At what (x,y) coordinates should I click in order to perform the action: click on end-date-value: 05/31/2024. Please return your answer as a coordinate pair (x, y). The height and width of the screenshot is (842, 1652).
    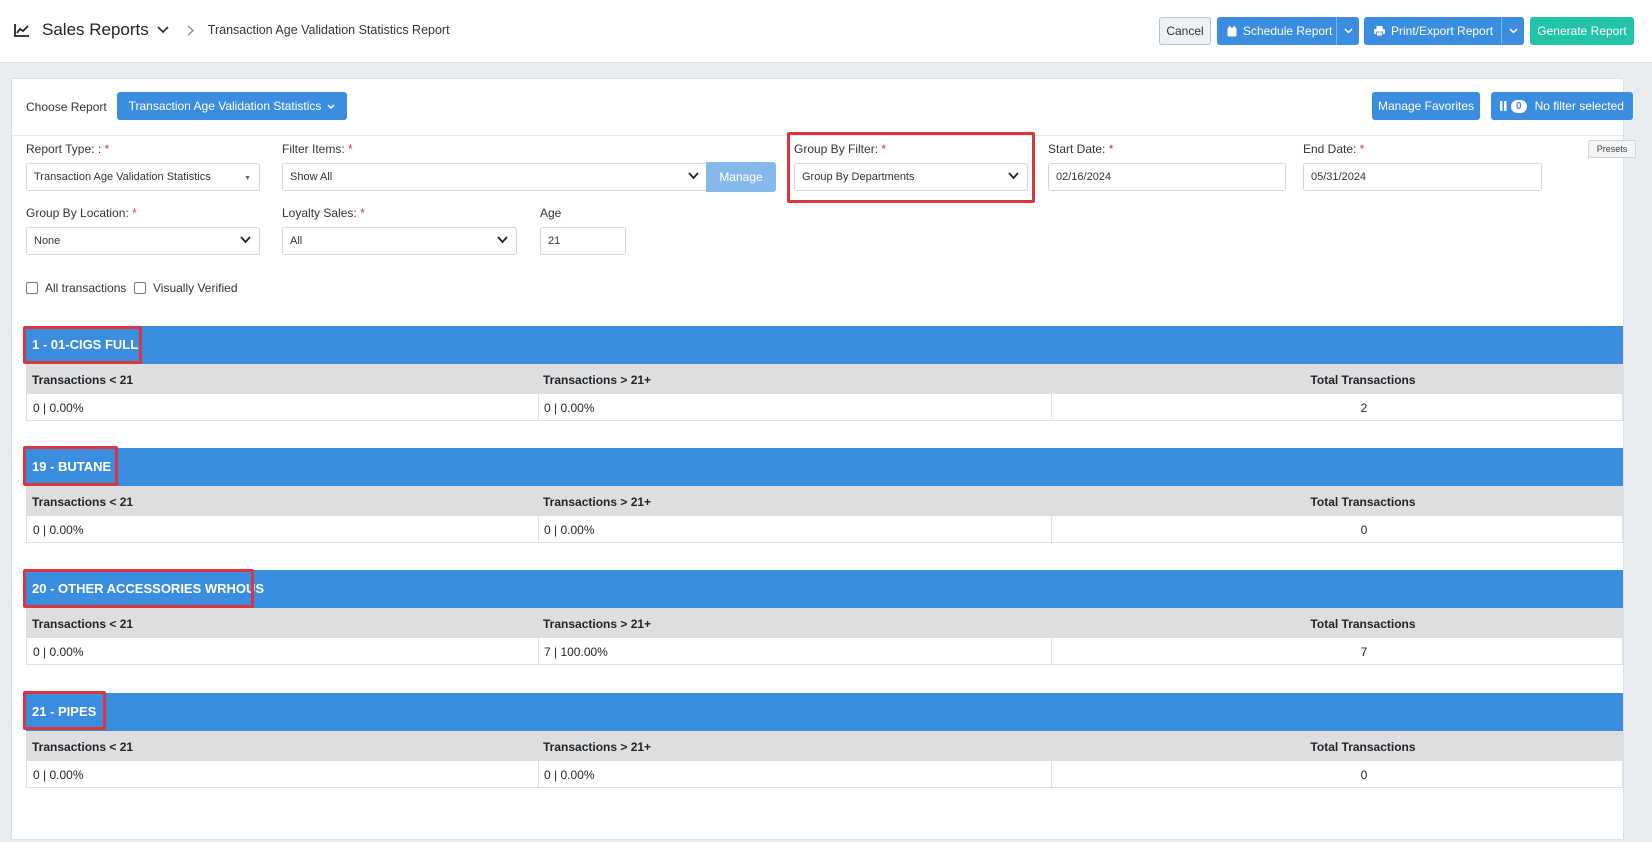
    Looking at the image, I should click on (1339, 177).